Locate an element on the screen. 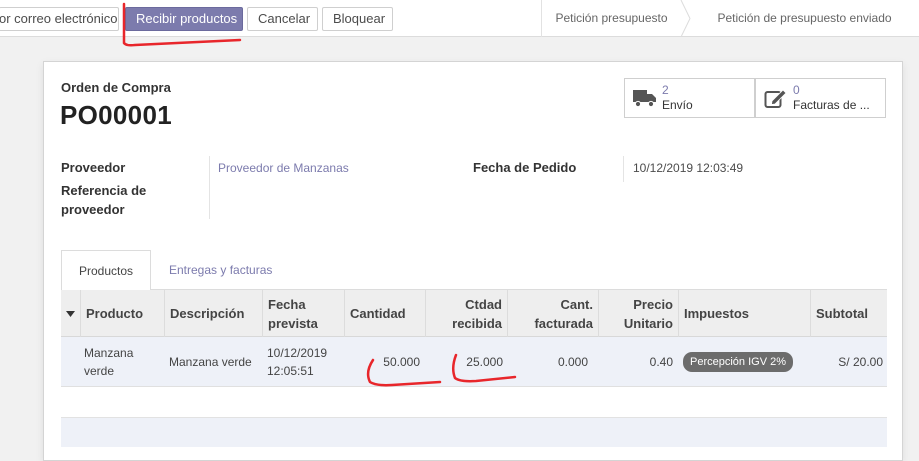 This screenshot has width=919, height=461. shipments-smart-button: 2 Envío is located at coordinates (689, 98).